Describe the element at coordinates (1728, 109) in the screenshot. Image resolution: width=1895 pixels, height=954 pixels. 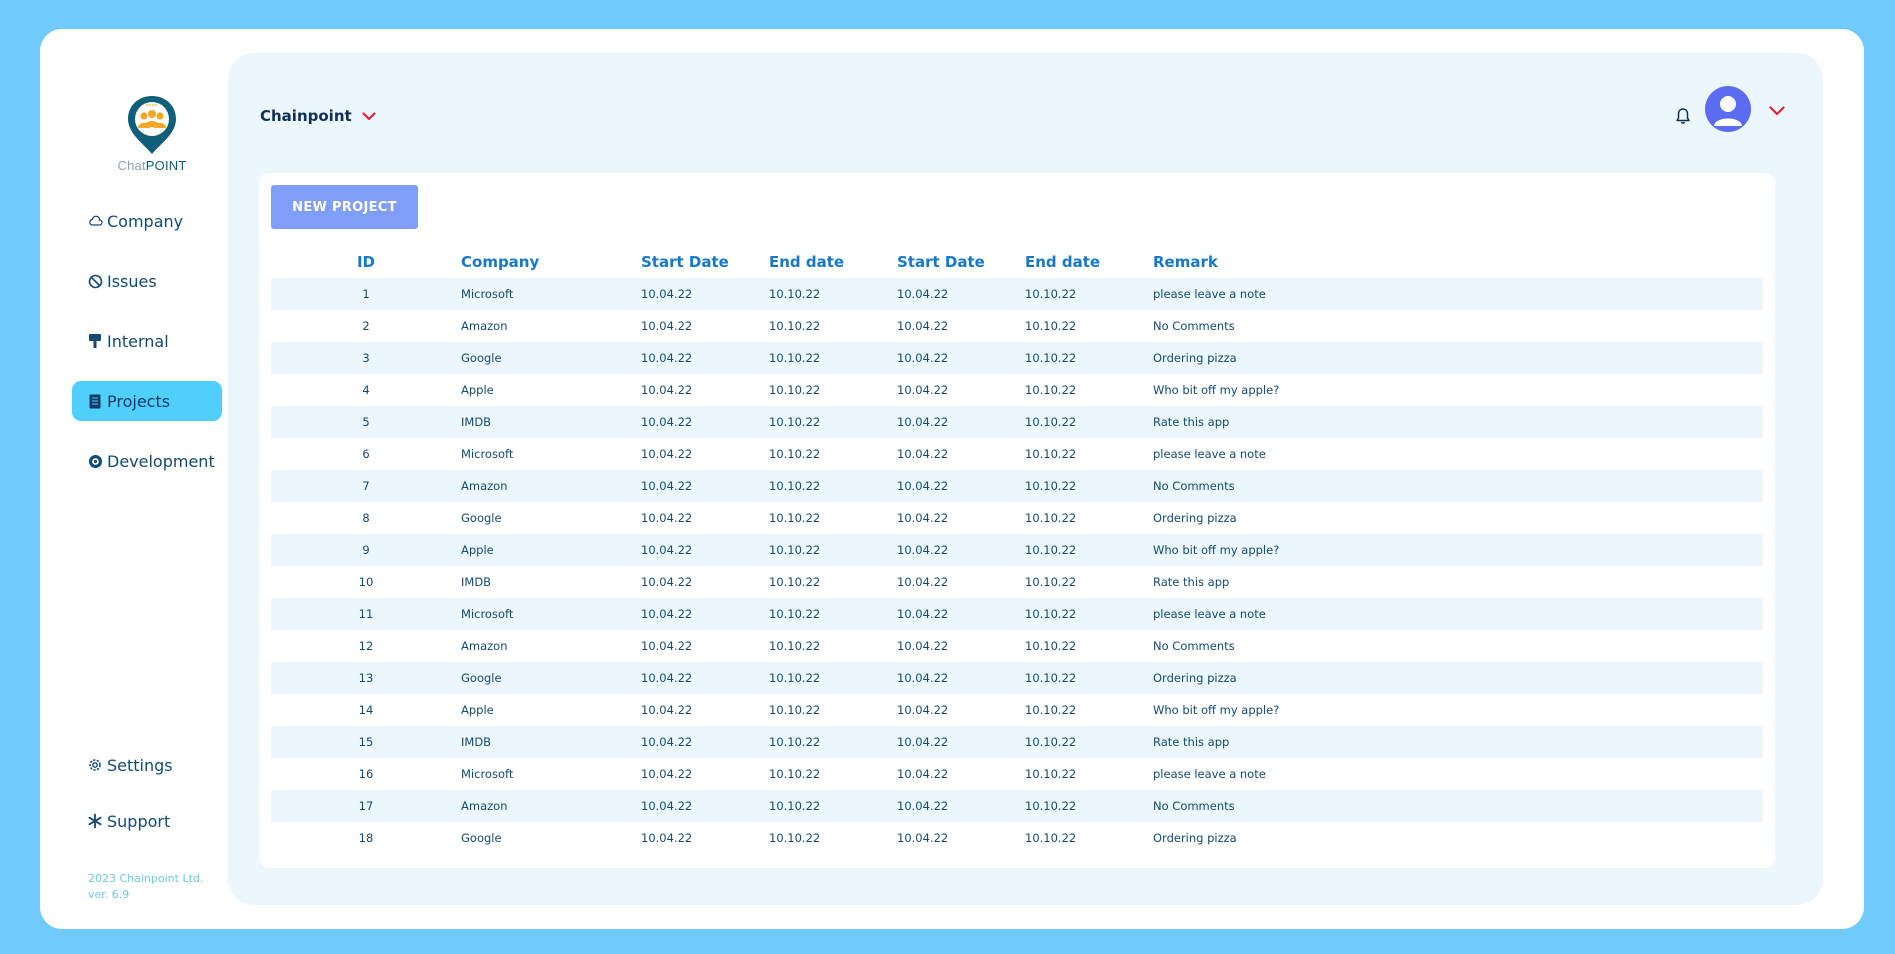
I see `user-avatar-icon` at that location.